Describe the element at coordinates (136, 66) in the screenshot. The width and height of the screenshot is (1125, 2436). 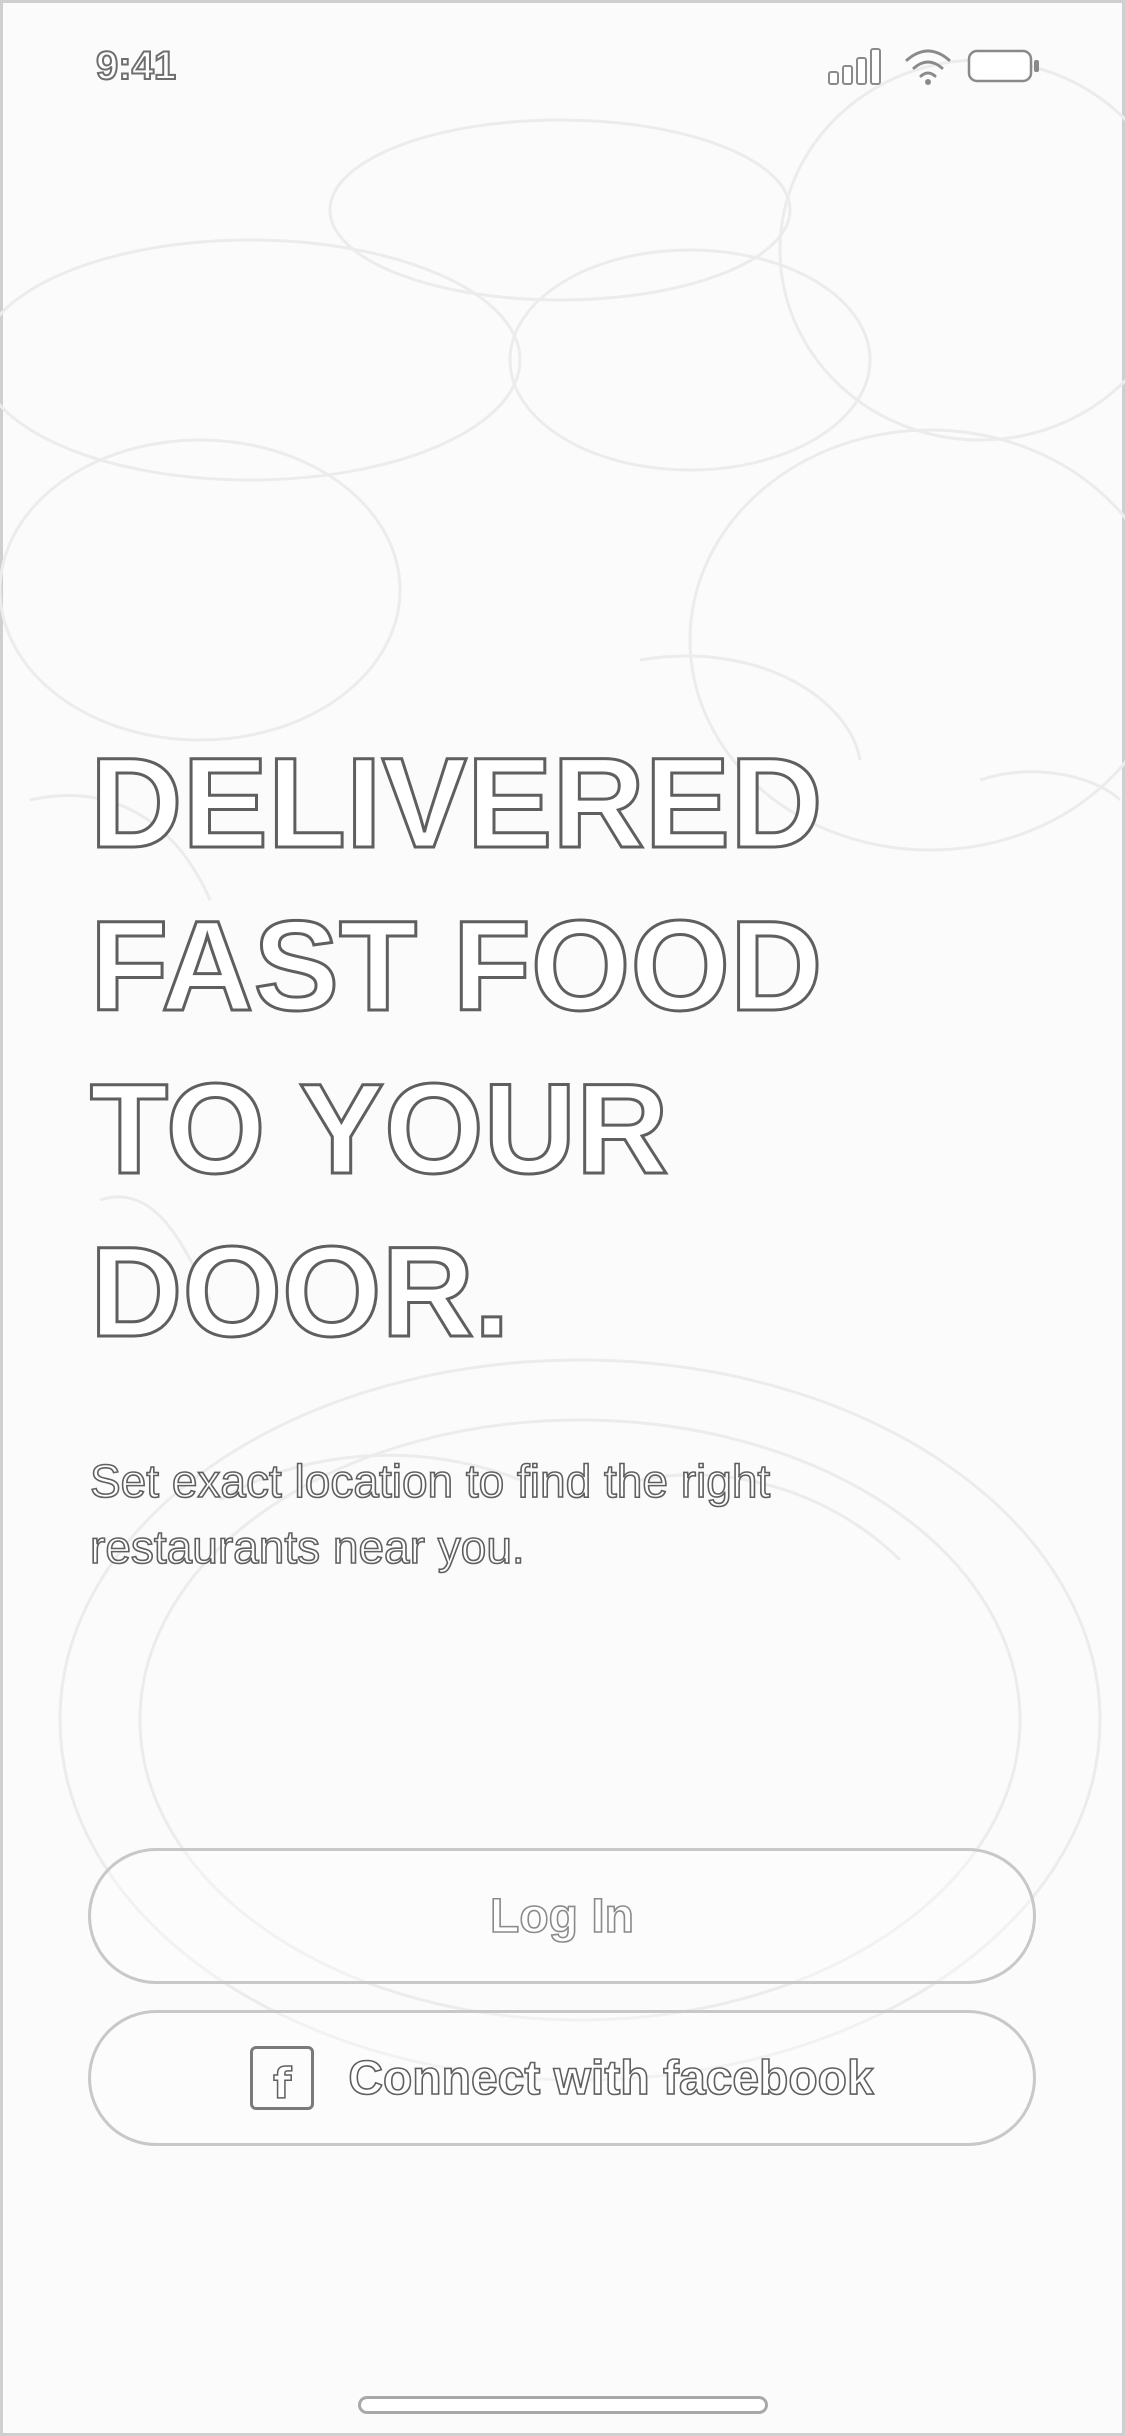
I see `status-time: 9:41` at that location.